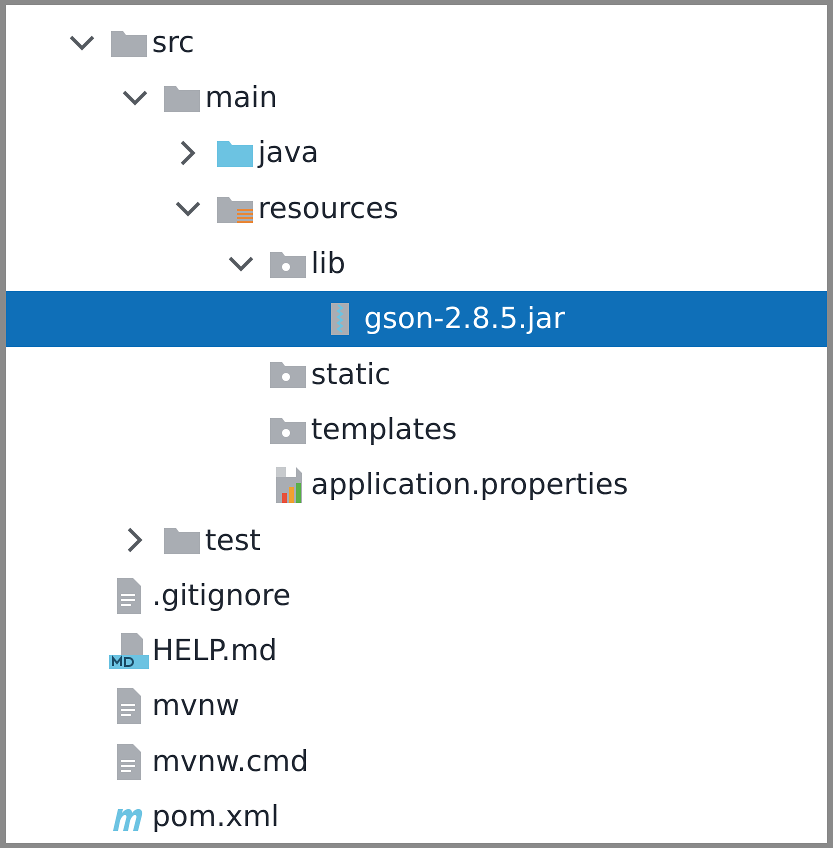 The image size is (833, 848). Describe the element at coordinates (416, 762) in the screenshot. I see `tree-row: mvnw.cmd` at that location.